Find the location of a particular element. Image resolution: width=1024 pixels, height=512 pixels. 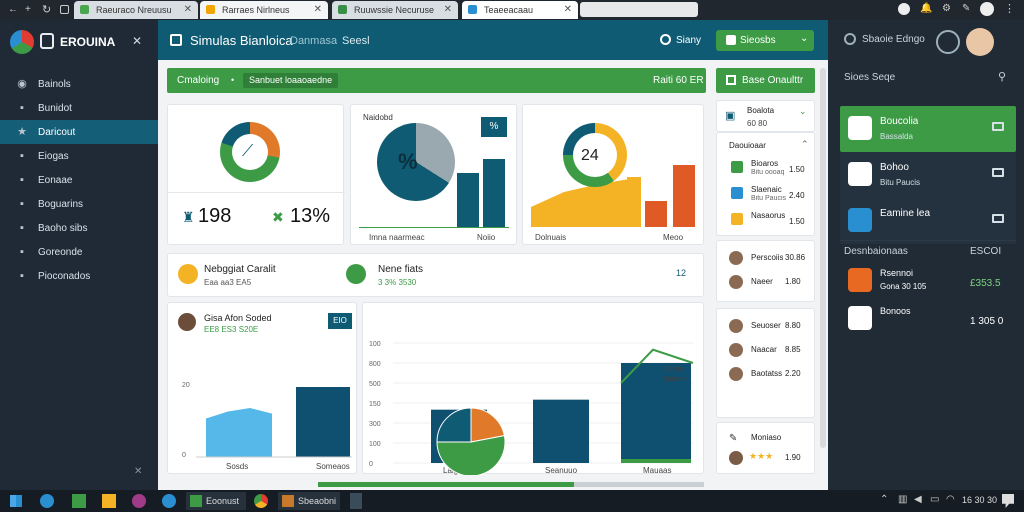

profile-icon is located at coordinates (904, 9).